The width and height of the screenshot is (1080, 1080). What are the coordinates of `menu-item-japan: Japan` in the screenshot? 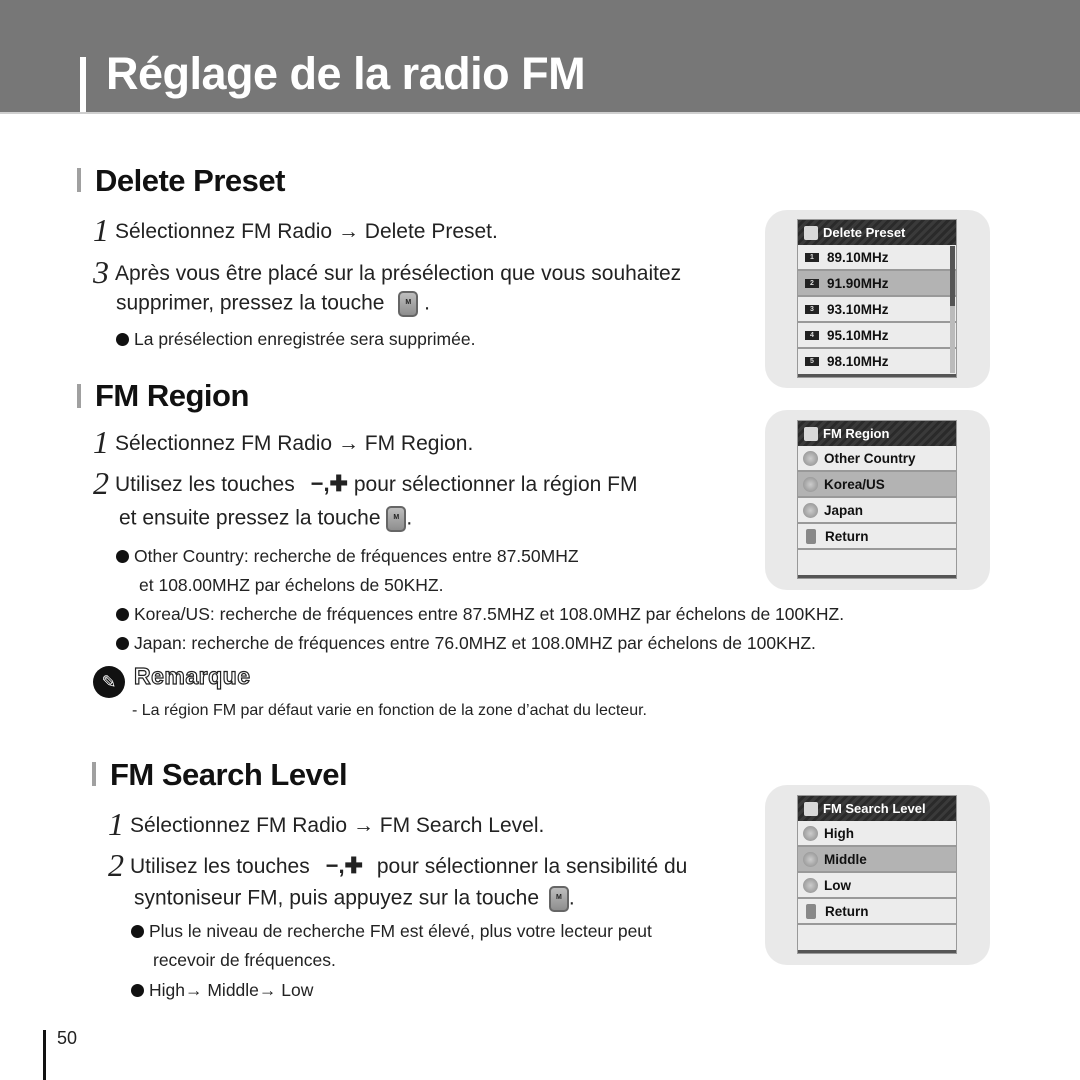 It's located at (877, 511).